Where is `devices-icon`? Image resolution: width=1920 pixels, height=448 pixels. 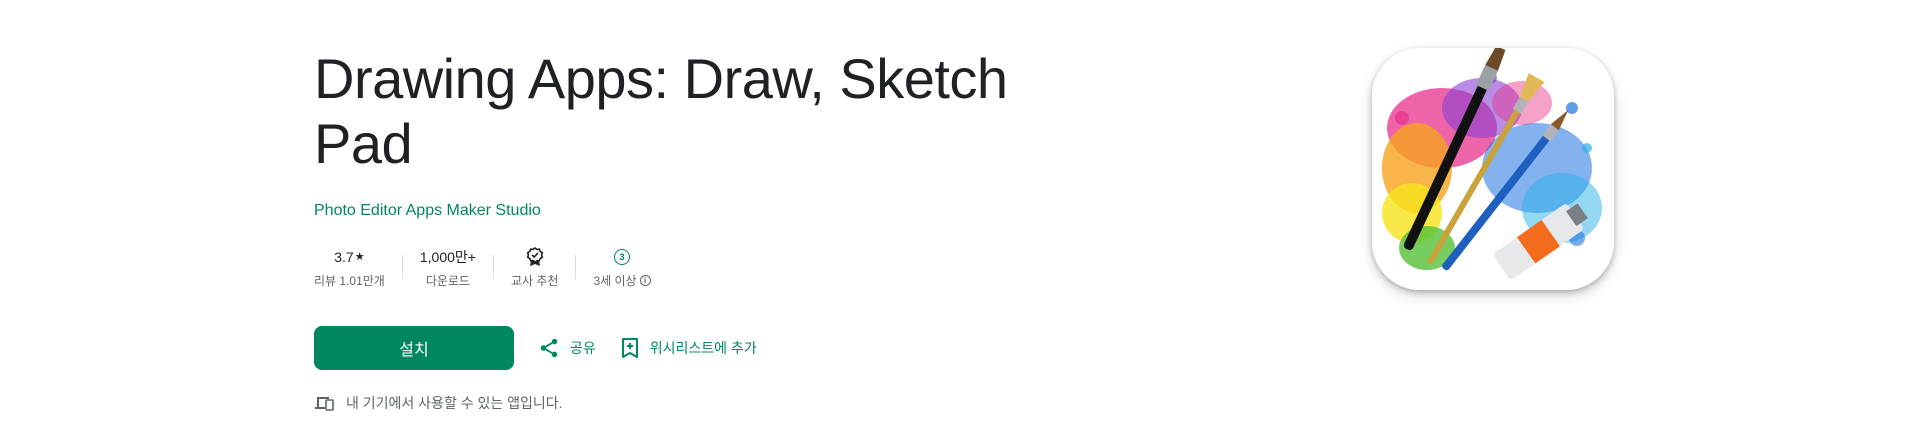 devices-icon is located at coordinates (324, 404).